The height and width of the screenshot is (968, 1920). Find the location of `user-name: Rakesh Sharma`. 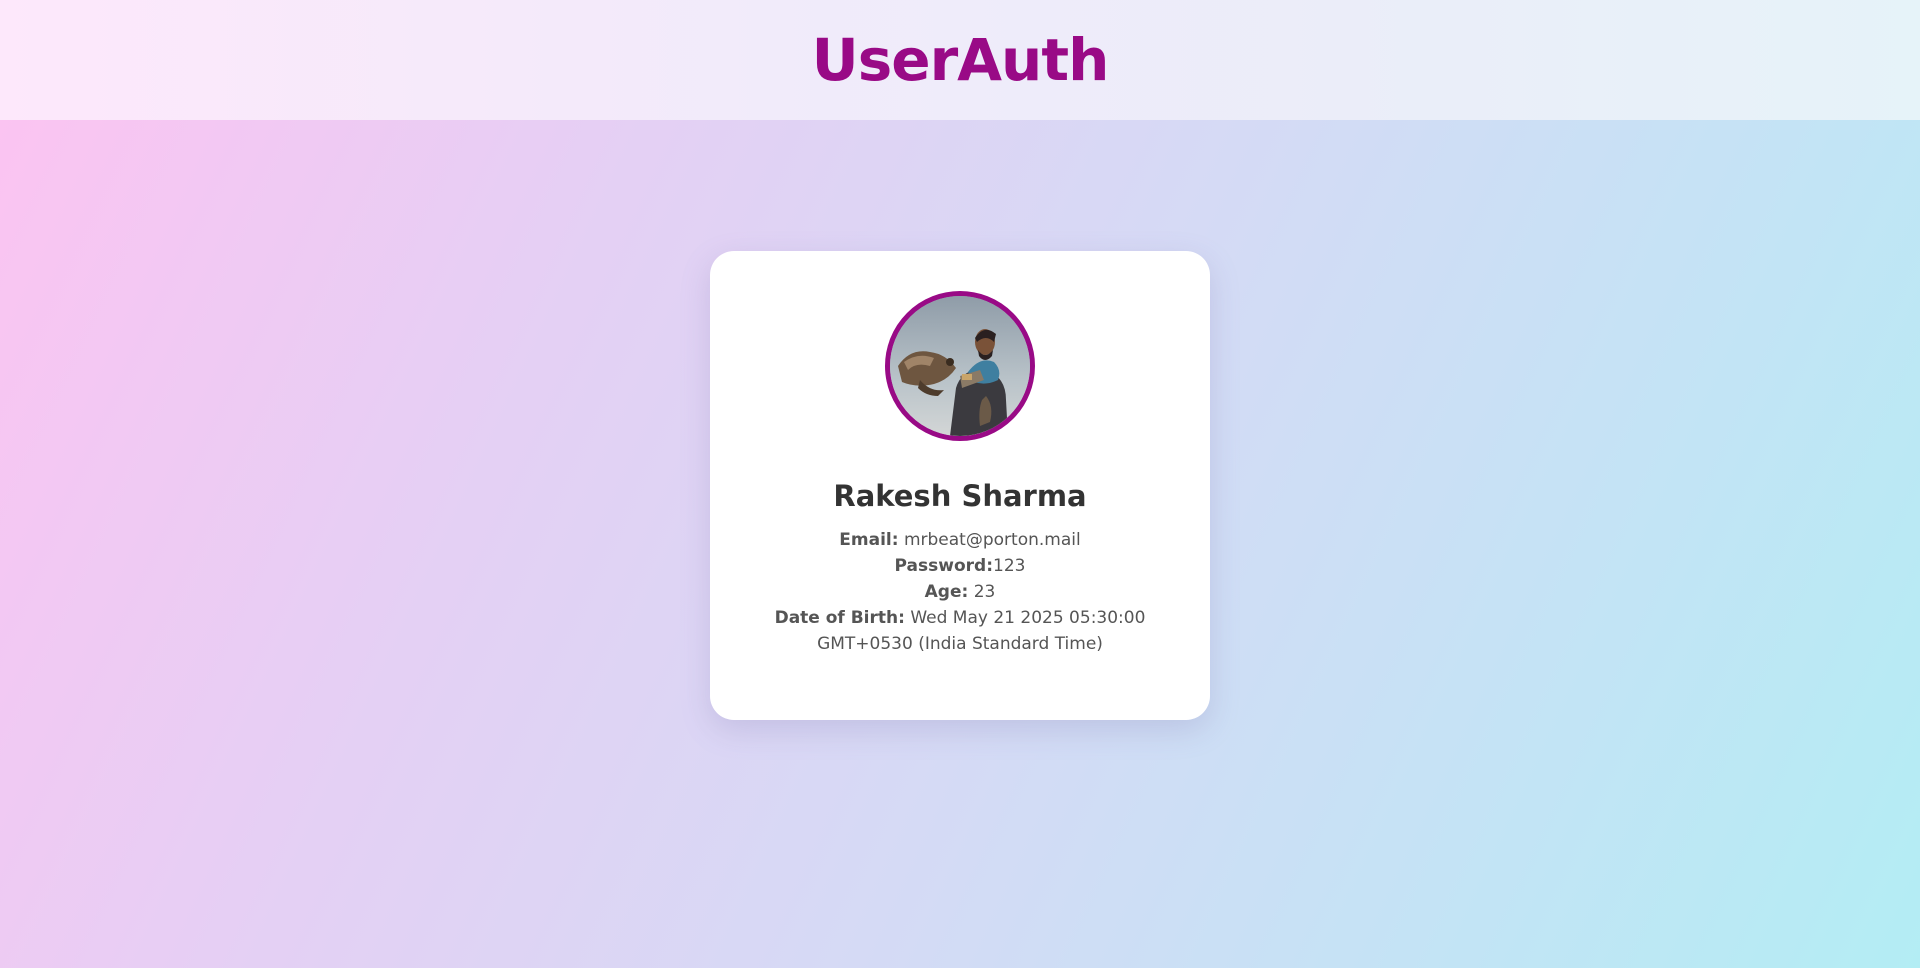

user-name: Rakesh Sharma is located at coordinates (960, 496).